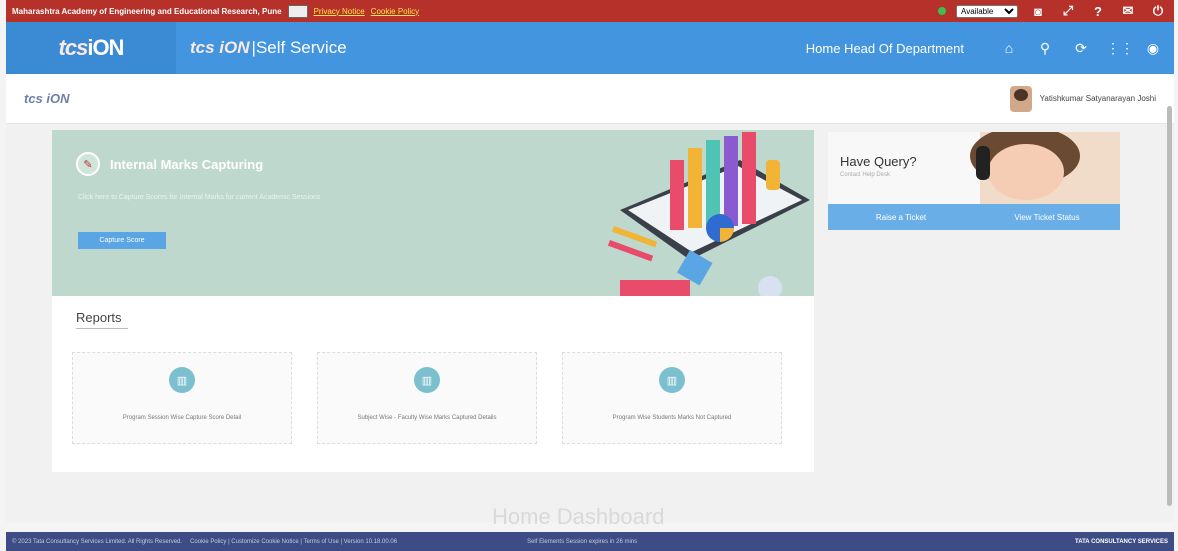  Describe the element at coordinates (1098, 11) in the screenshot. I see `help-icon: ?` at that location.